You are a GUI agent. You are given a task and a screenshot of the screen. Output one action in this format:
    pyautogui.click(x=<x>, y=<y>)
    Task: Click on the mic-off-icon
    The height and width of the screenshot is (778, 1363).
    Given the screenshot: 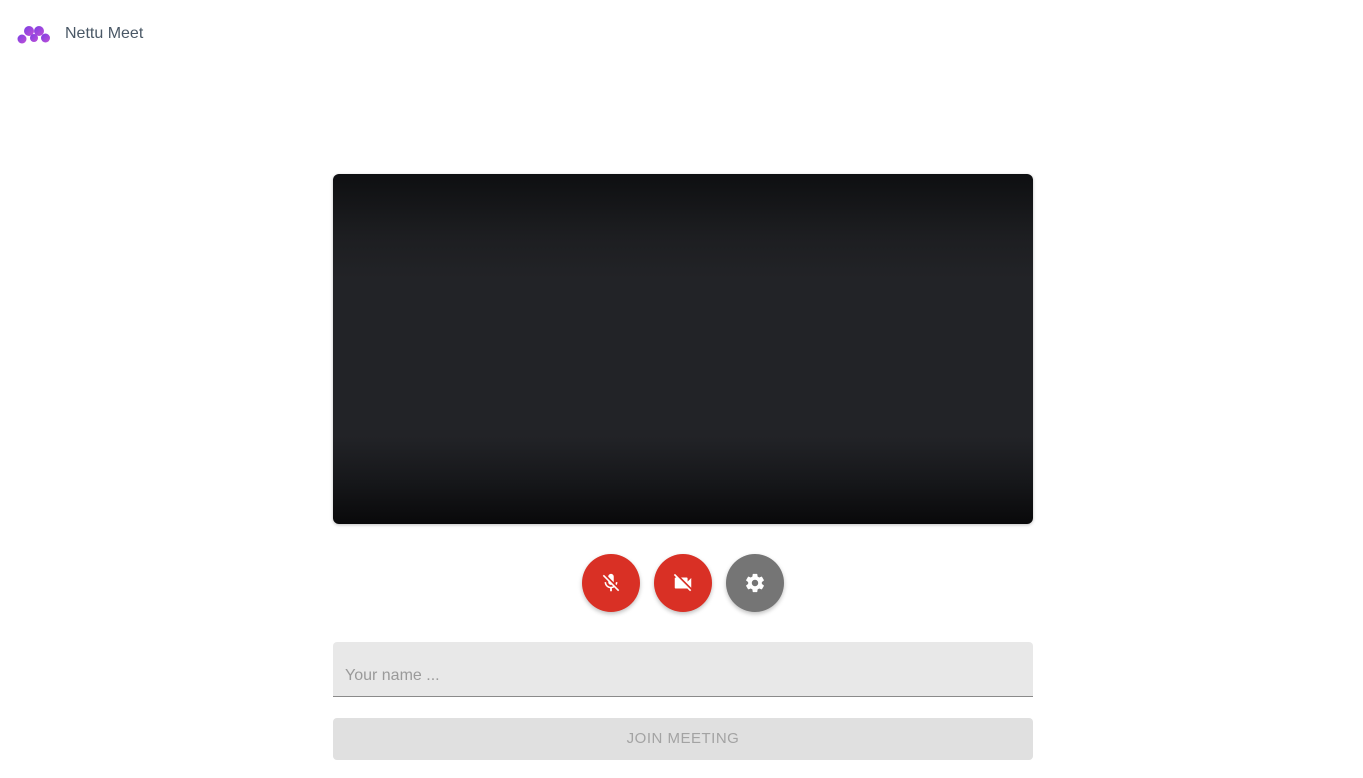 What is the action you would take?
    pyautogui.click(x=611, y=582)
    